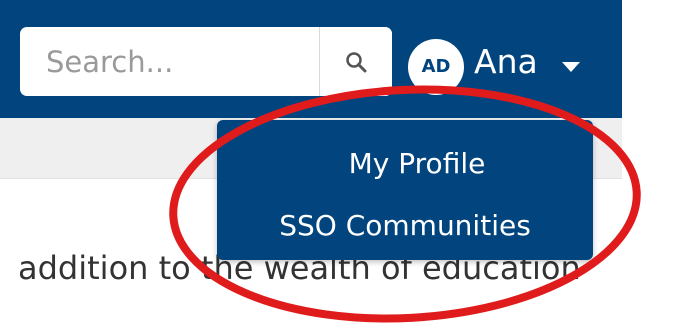 This screenshot has height=330, width=683. What do you see at coordinates (571, 67) in the screenshot?
I see `caret-down-icon` at bounding box center [571, 67].